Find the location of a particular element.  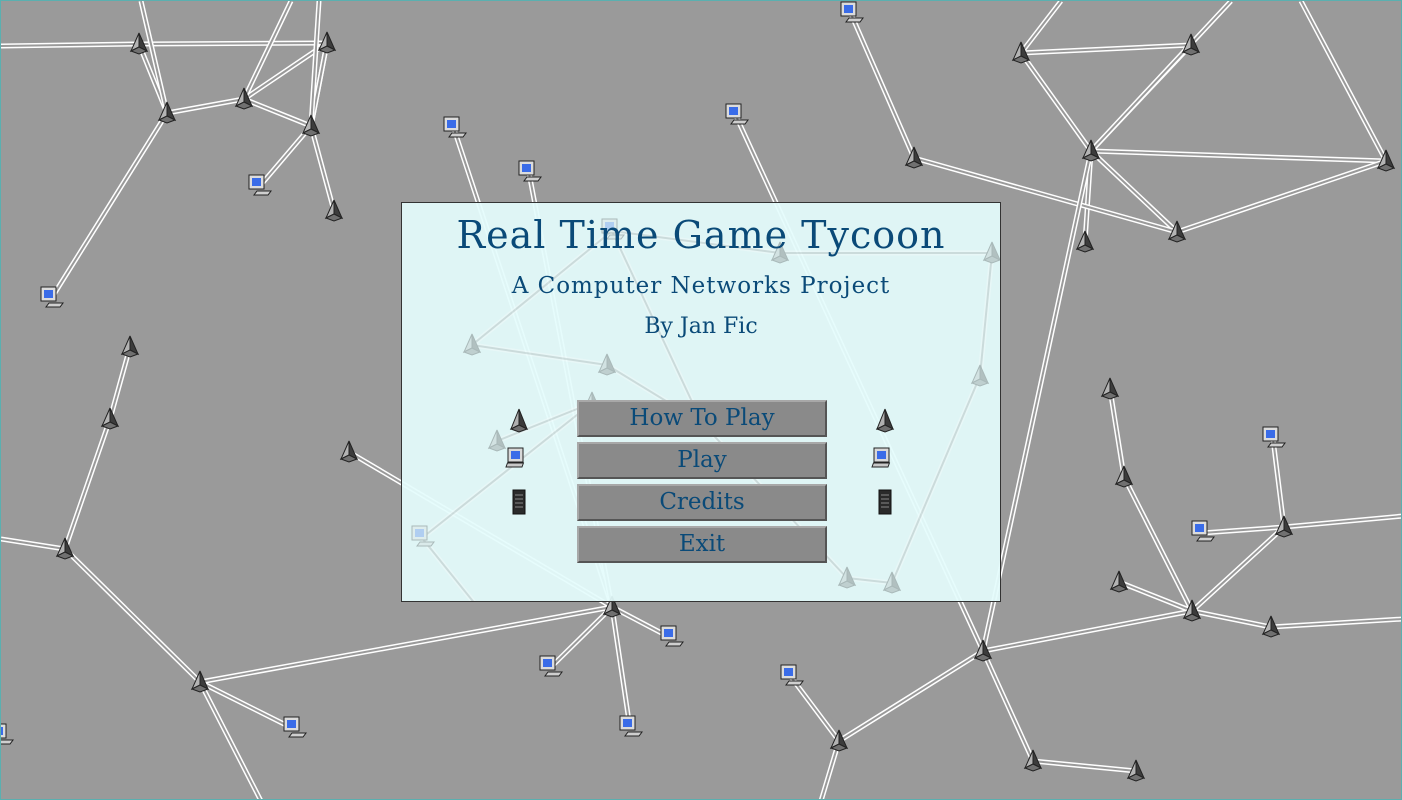

network-link is located at coordinates (448, 568).